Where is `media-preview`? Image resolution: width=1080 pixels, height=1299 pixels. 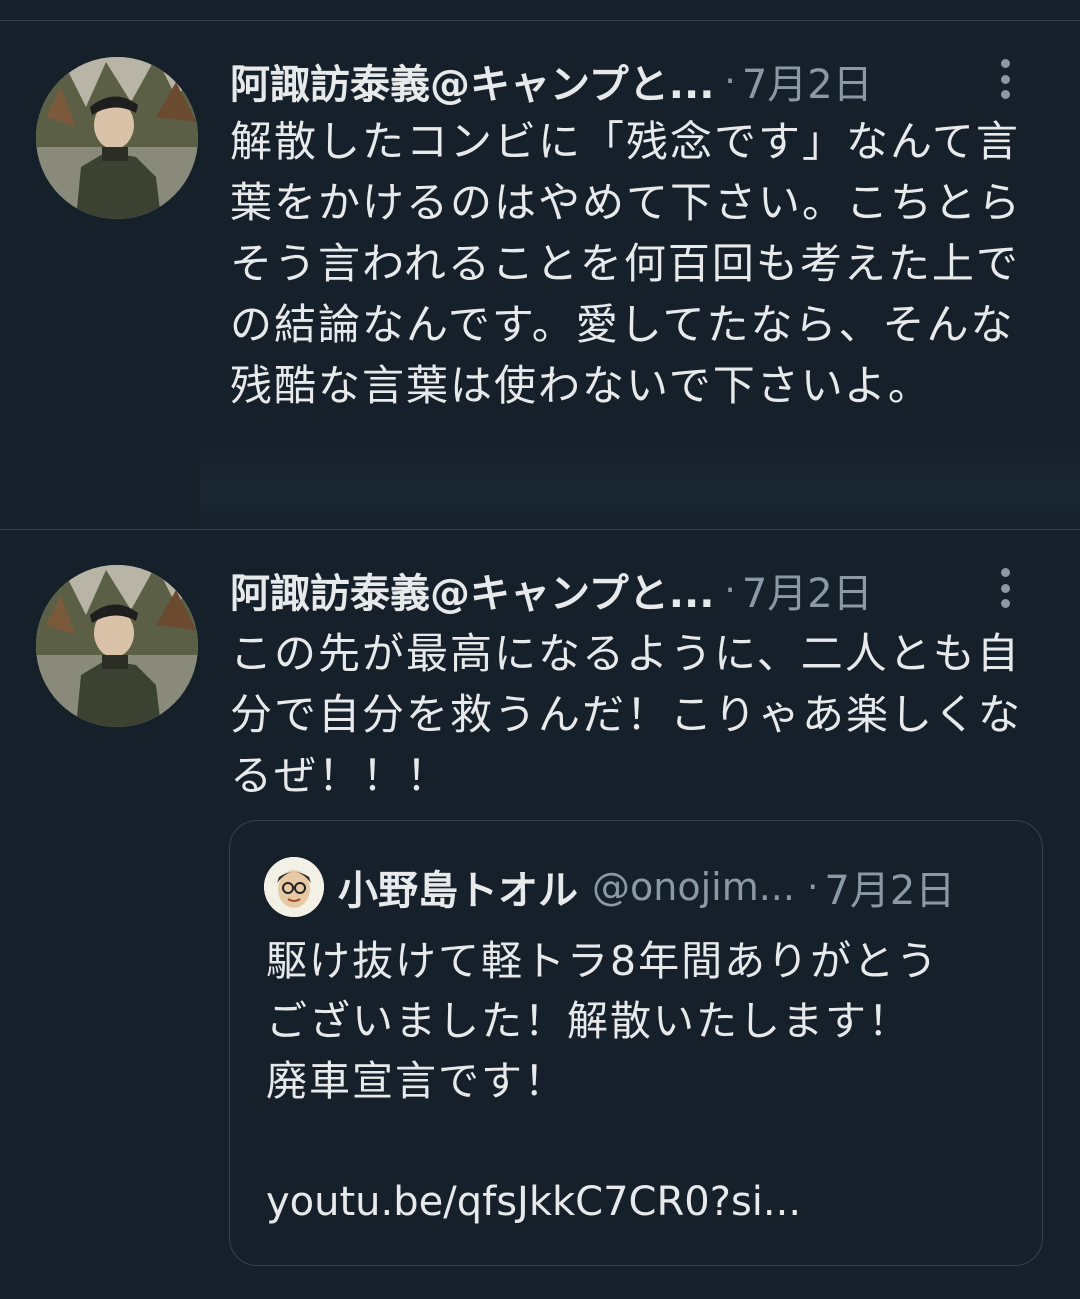 media-preview is located at coordinates (640, 486).